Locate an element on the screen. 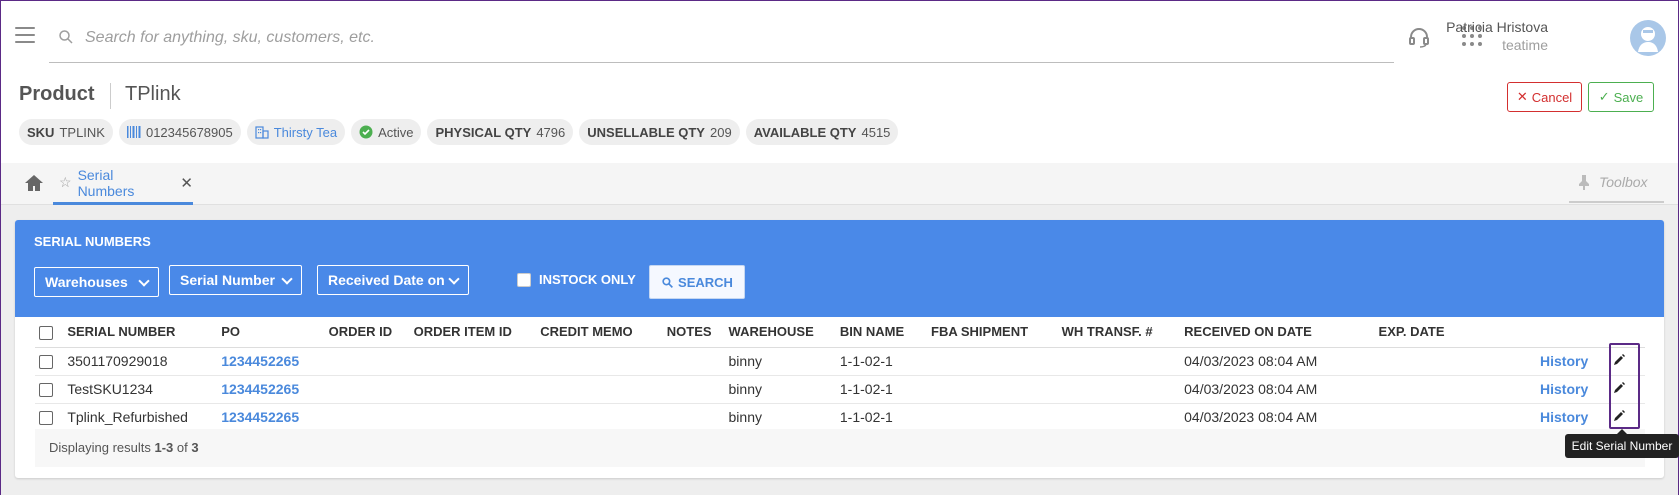 Image resolution: width=1679 pixels, height=495 pixels. sku-label: SKU is located at coordinates (41, 132).